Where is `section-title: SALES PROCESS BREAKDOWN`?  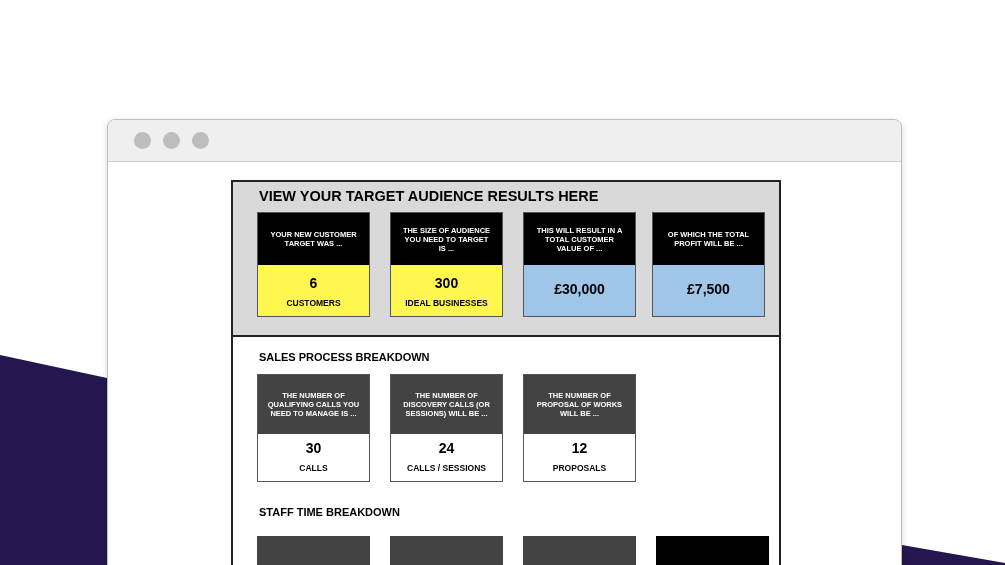 section-title: SALES PROCESS BREAKDOWN is located at coordinates (345, 357).